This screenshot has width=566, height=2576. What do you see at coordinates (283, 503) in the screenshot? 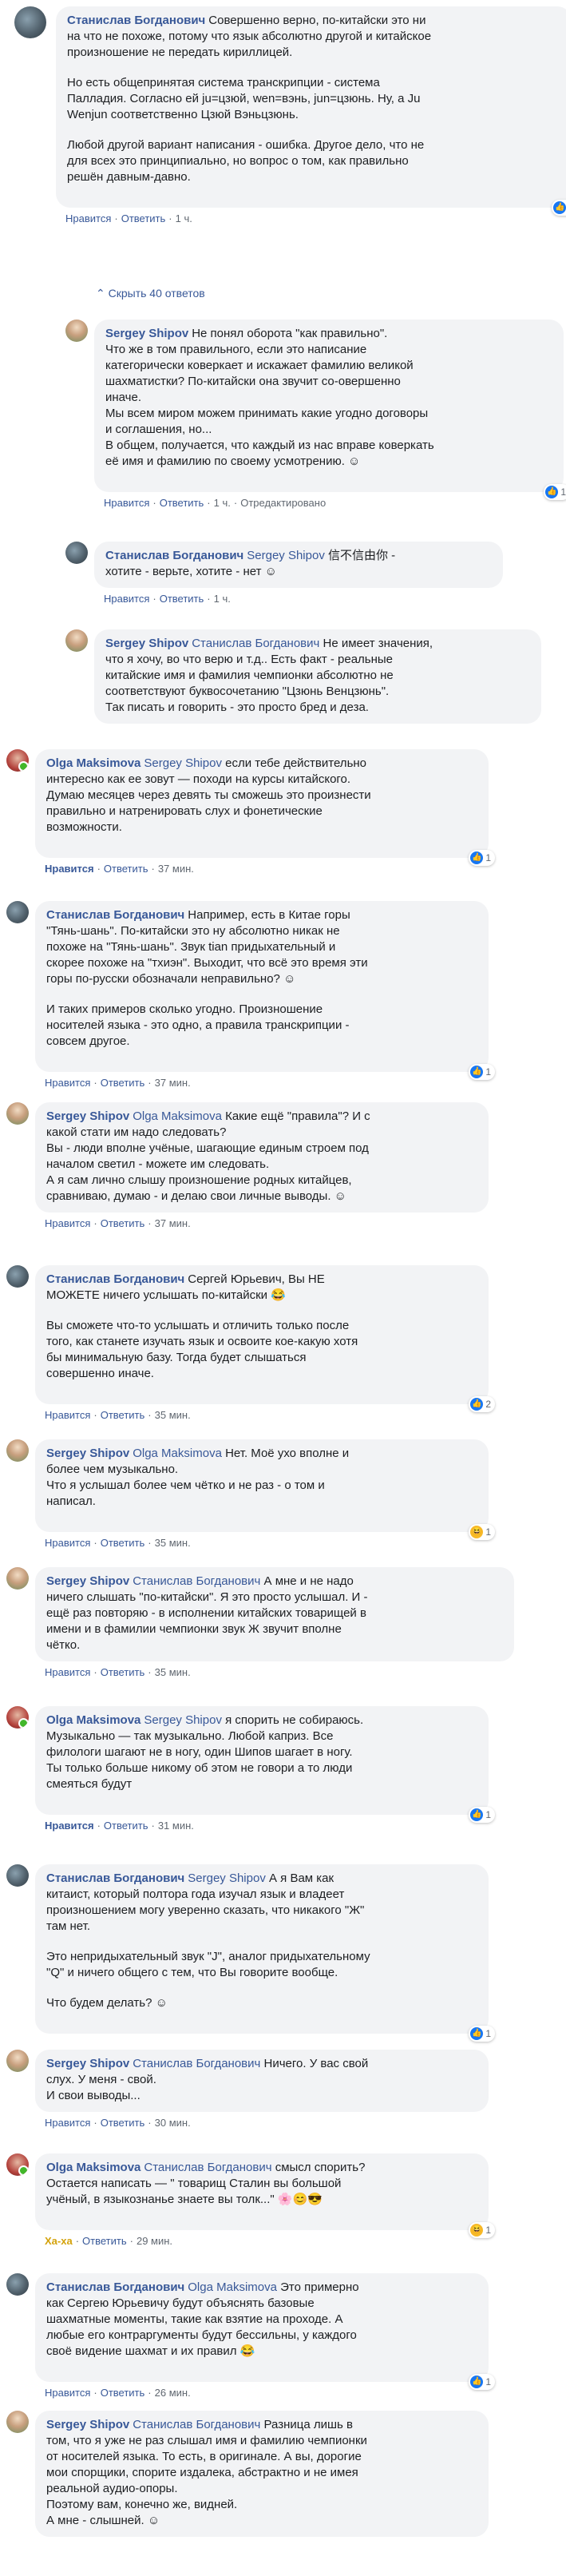
I see `edited-label: Отредактировано` at bounding box center [283, 503].